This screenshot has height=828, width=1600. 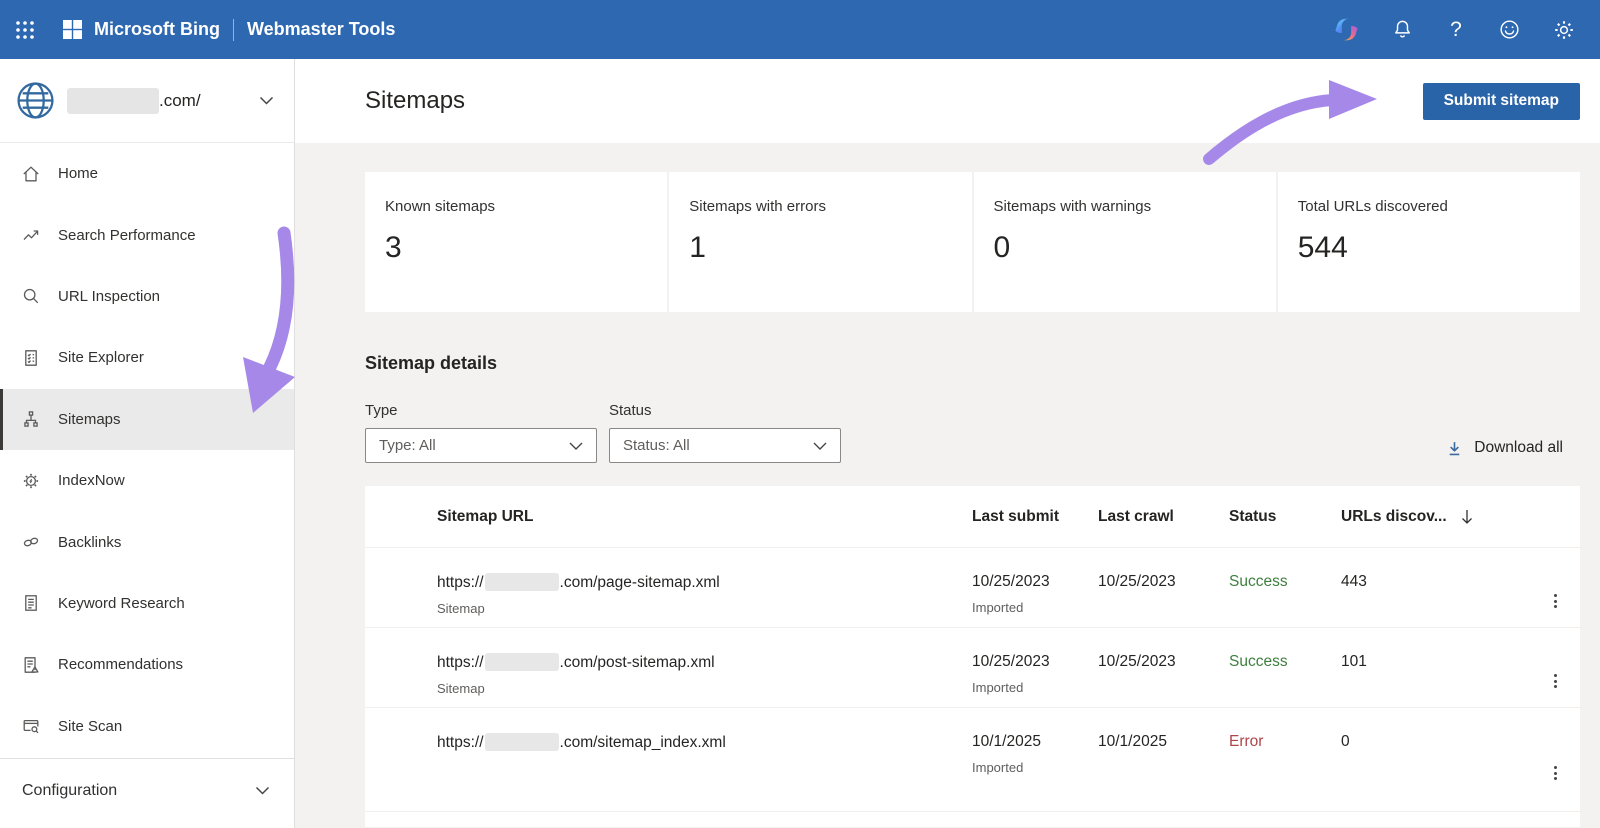 I want to click on last-submit-cell: 10/1/2025 Imported, so click(x=1035, y=772).